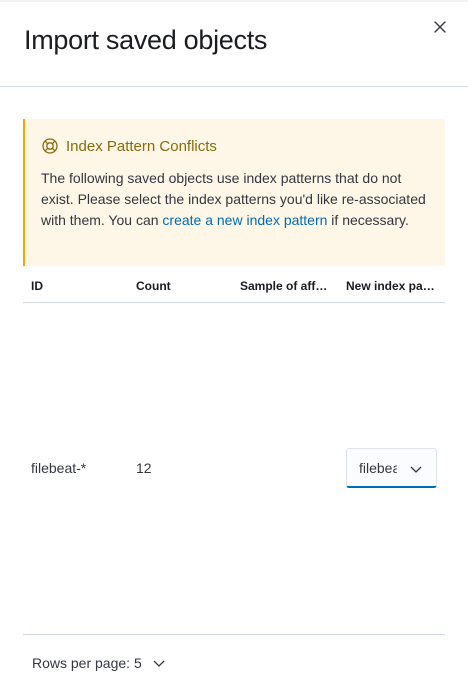 This screenshot has height=695, width=468. I want to click on help-lifebuoy-icon, so click(50, 146).